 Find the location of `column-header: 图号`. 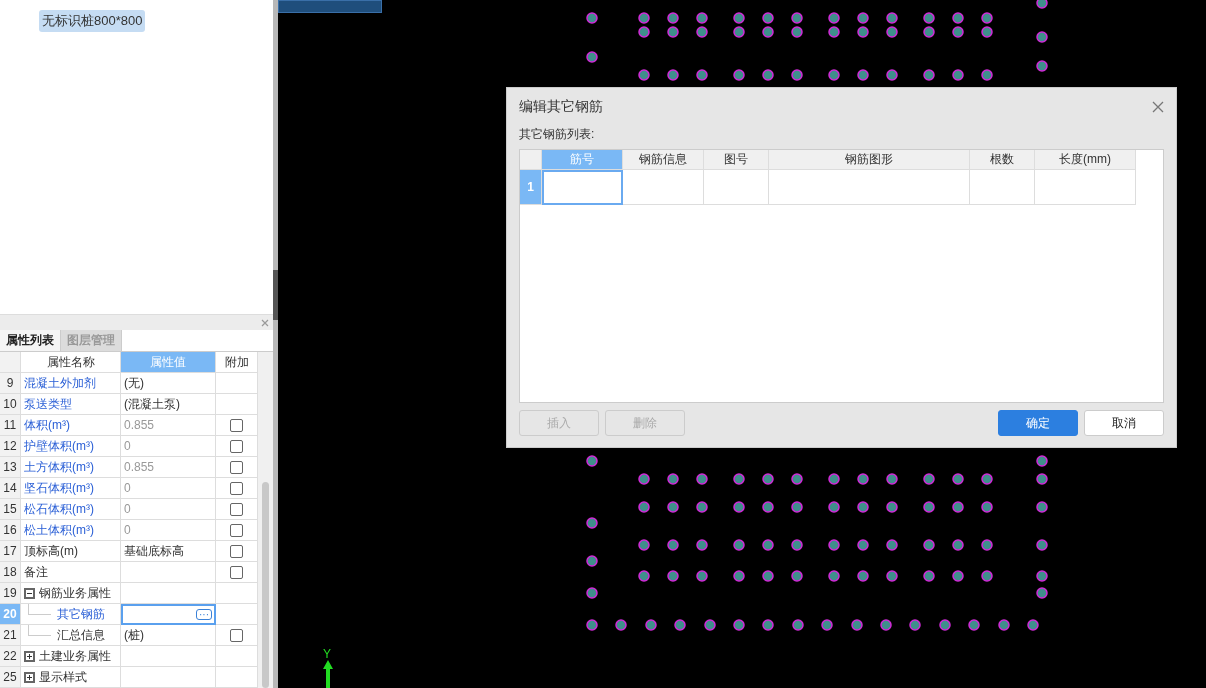

column-header: 图号 is located at coordinates (736, 160).